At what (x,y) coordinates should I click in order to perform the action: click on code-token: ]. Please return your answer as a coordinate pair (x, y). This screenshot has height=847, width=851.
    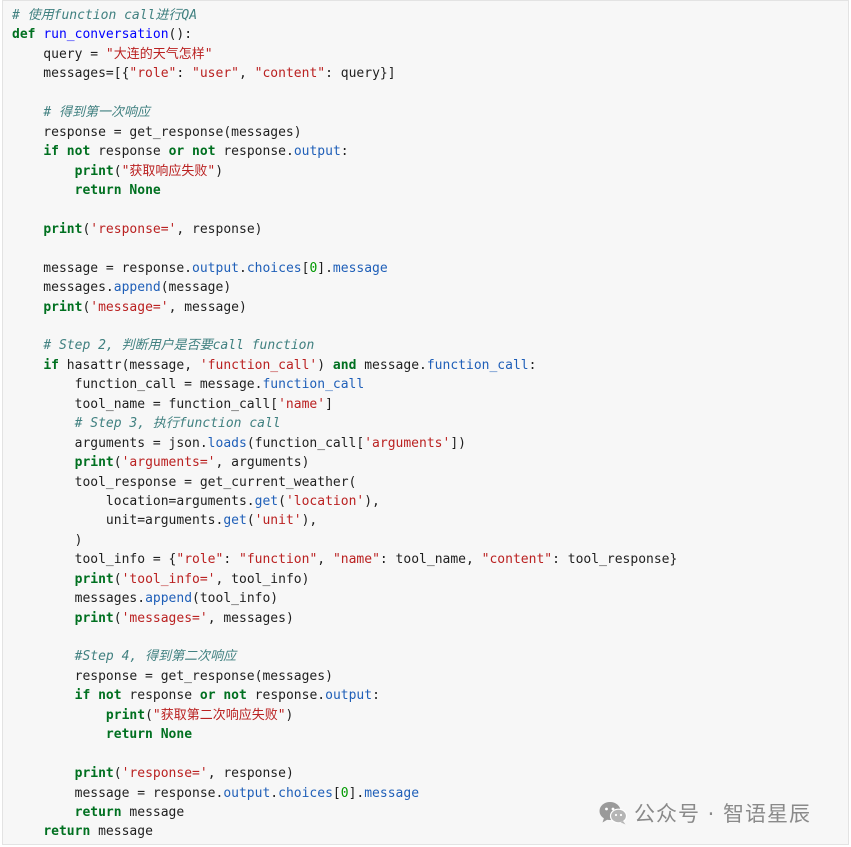
    Looking at the image, I should click on (329, 404).